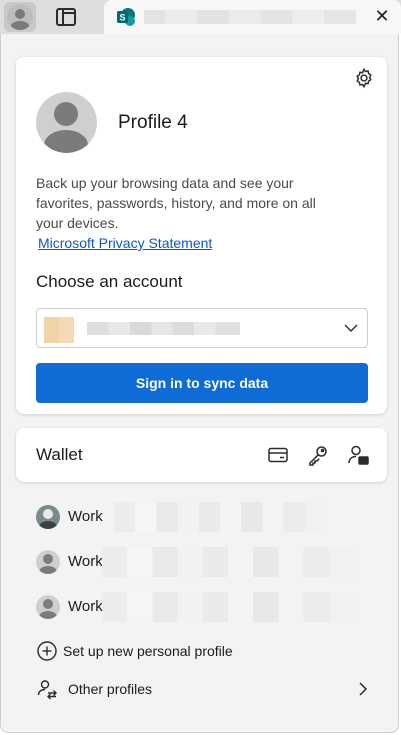 Image resolution: width=401 pixels, height=735 pixels. What do you see at coordinates (153, 122) in the screenshot?
I see `profile-name: Profile 4` at bounding box center [153, 122].